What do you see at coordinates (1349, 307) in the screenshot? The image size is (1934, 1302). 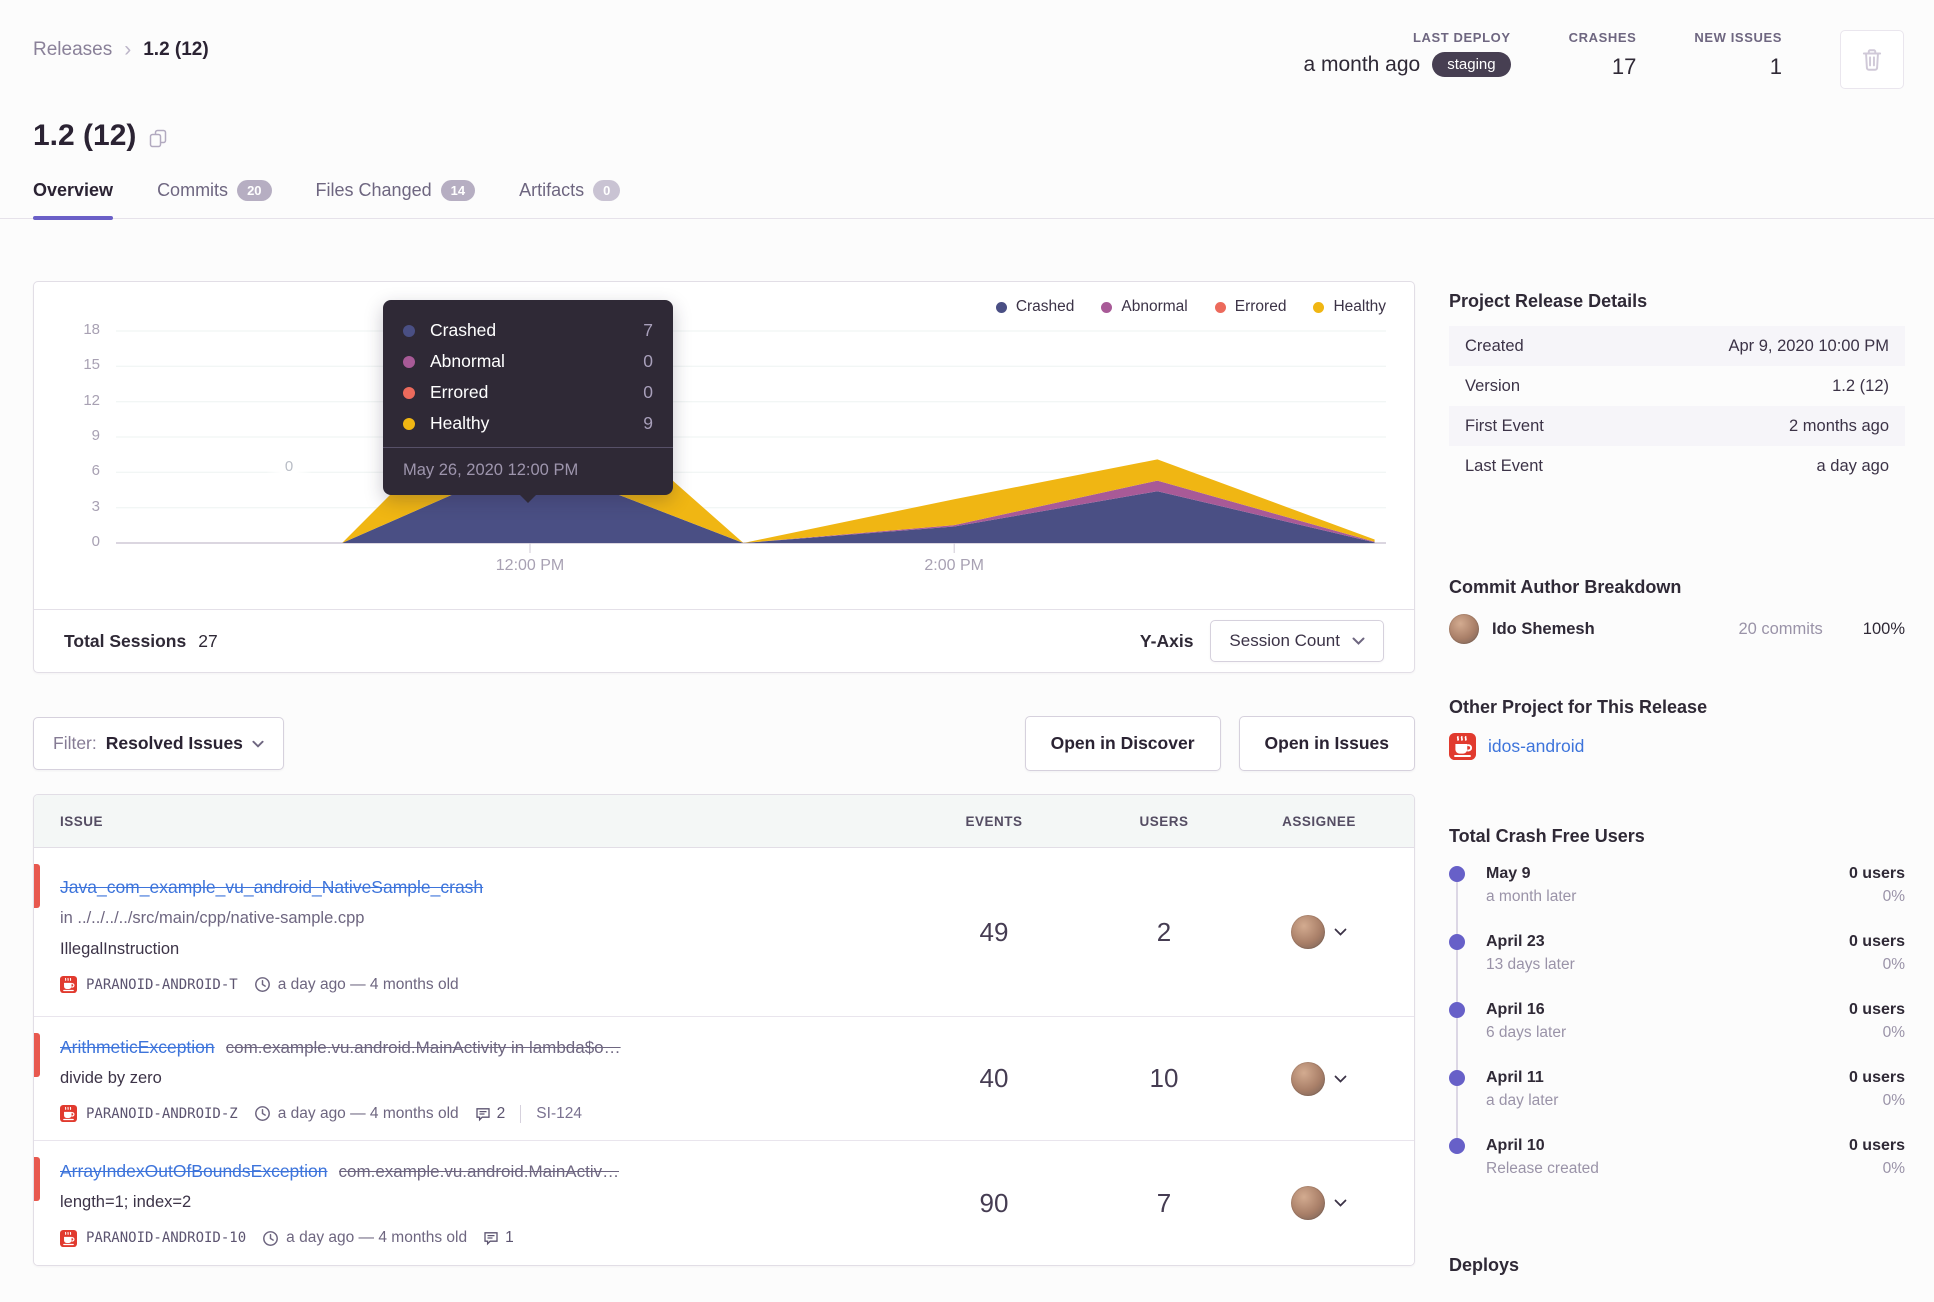 I see `legend-item-healthy: Healthy` at bounding box center [1349, 307].